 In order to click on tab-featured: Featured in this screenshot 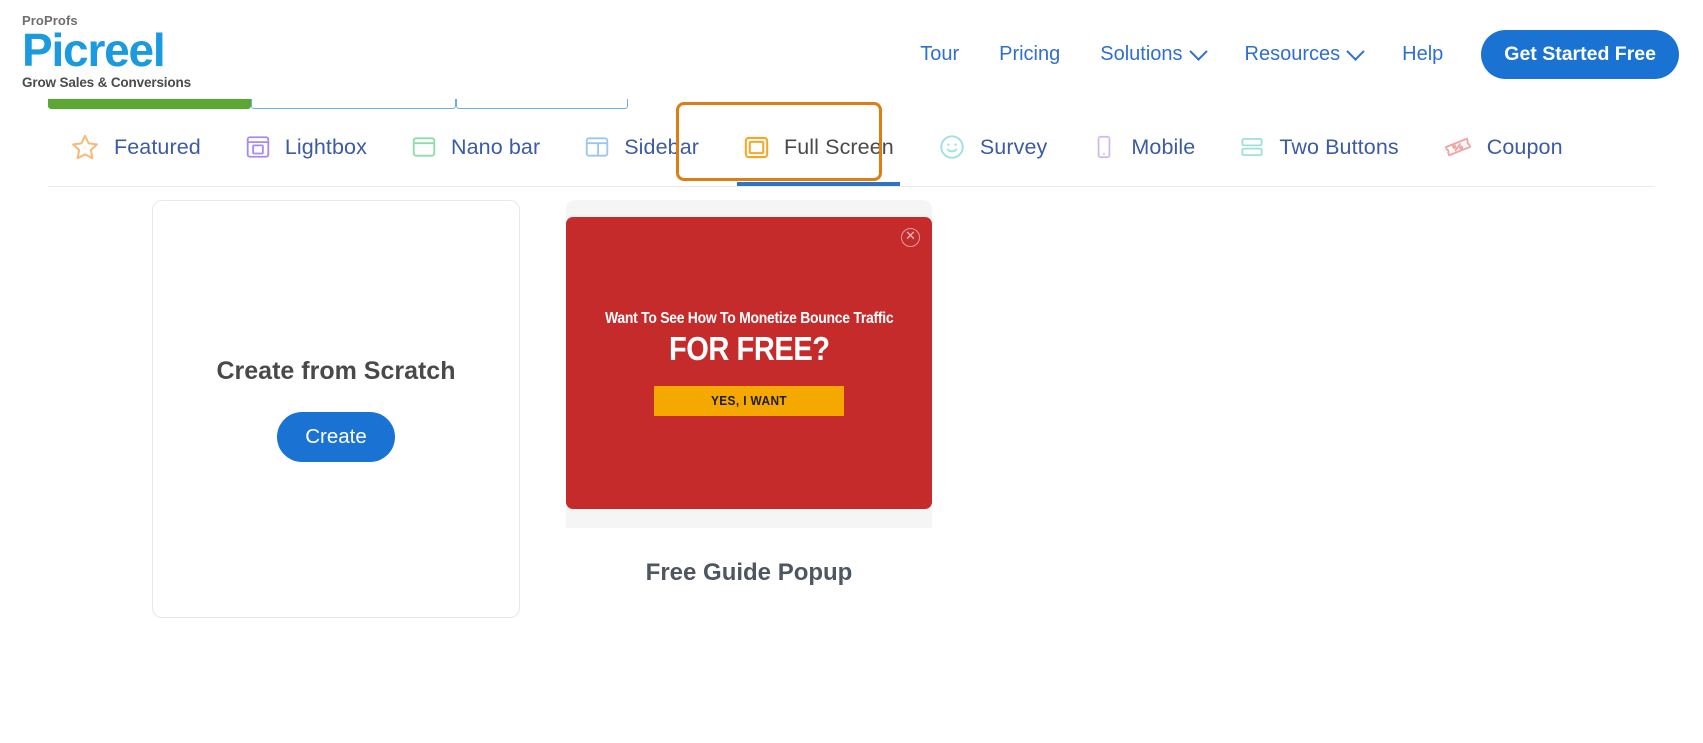, I will do `click(135, 147)`.